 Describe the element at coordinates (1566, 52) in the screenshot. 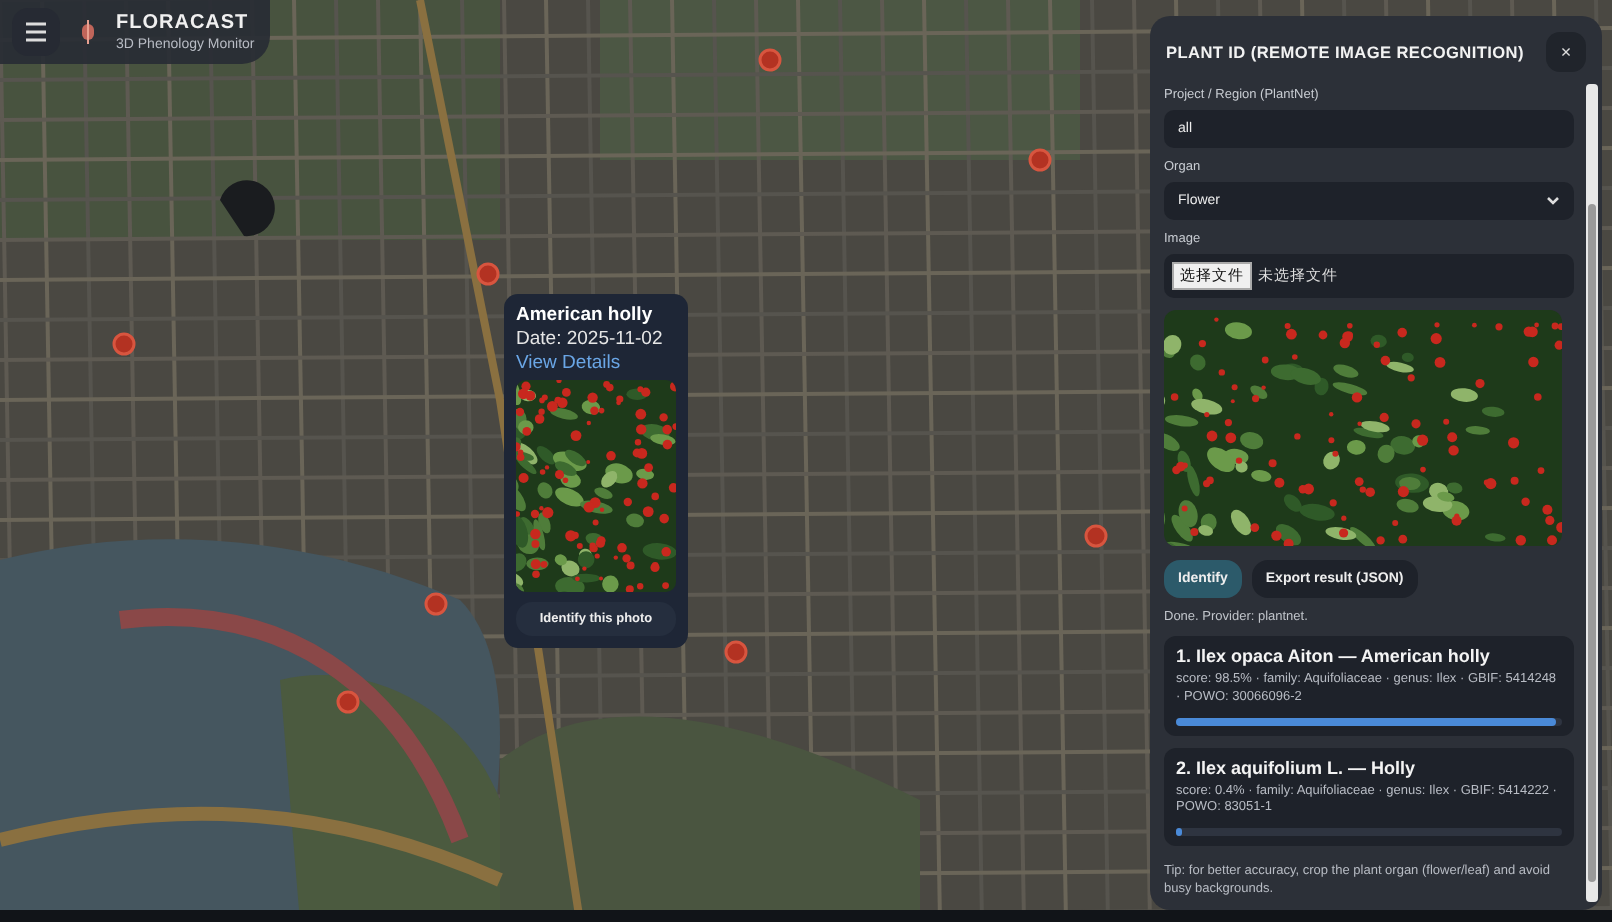

I see `close-button: ×` at that location.